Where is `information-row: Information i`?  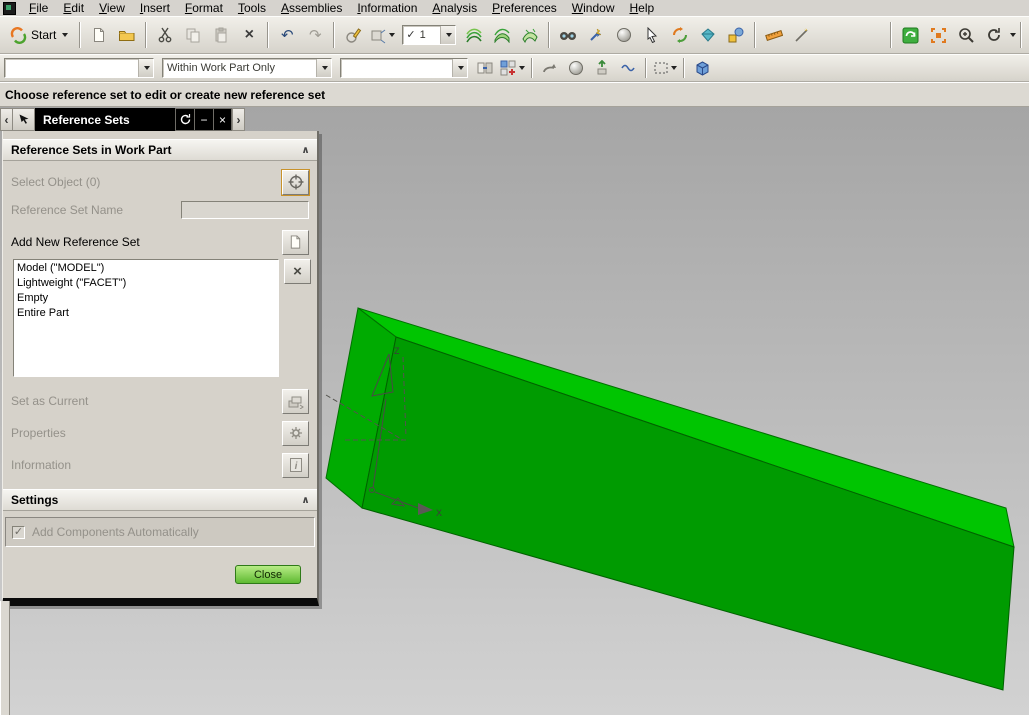
information-row: Information i is located at coordinates (160, 465).